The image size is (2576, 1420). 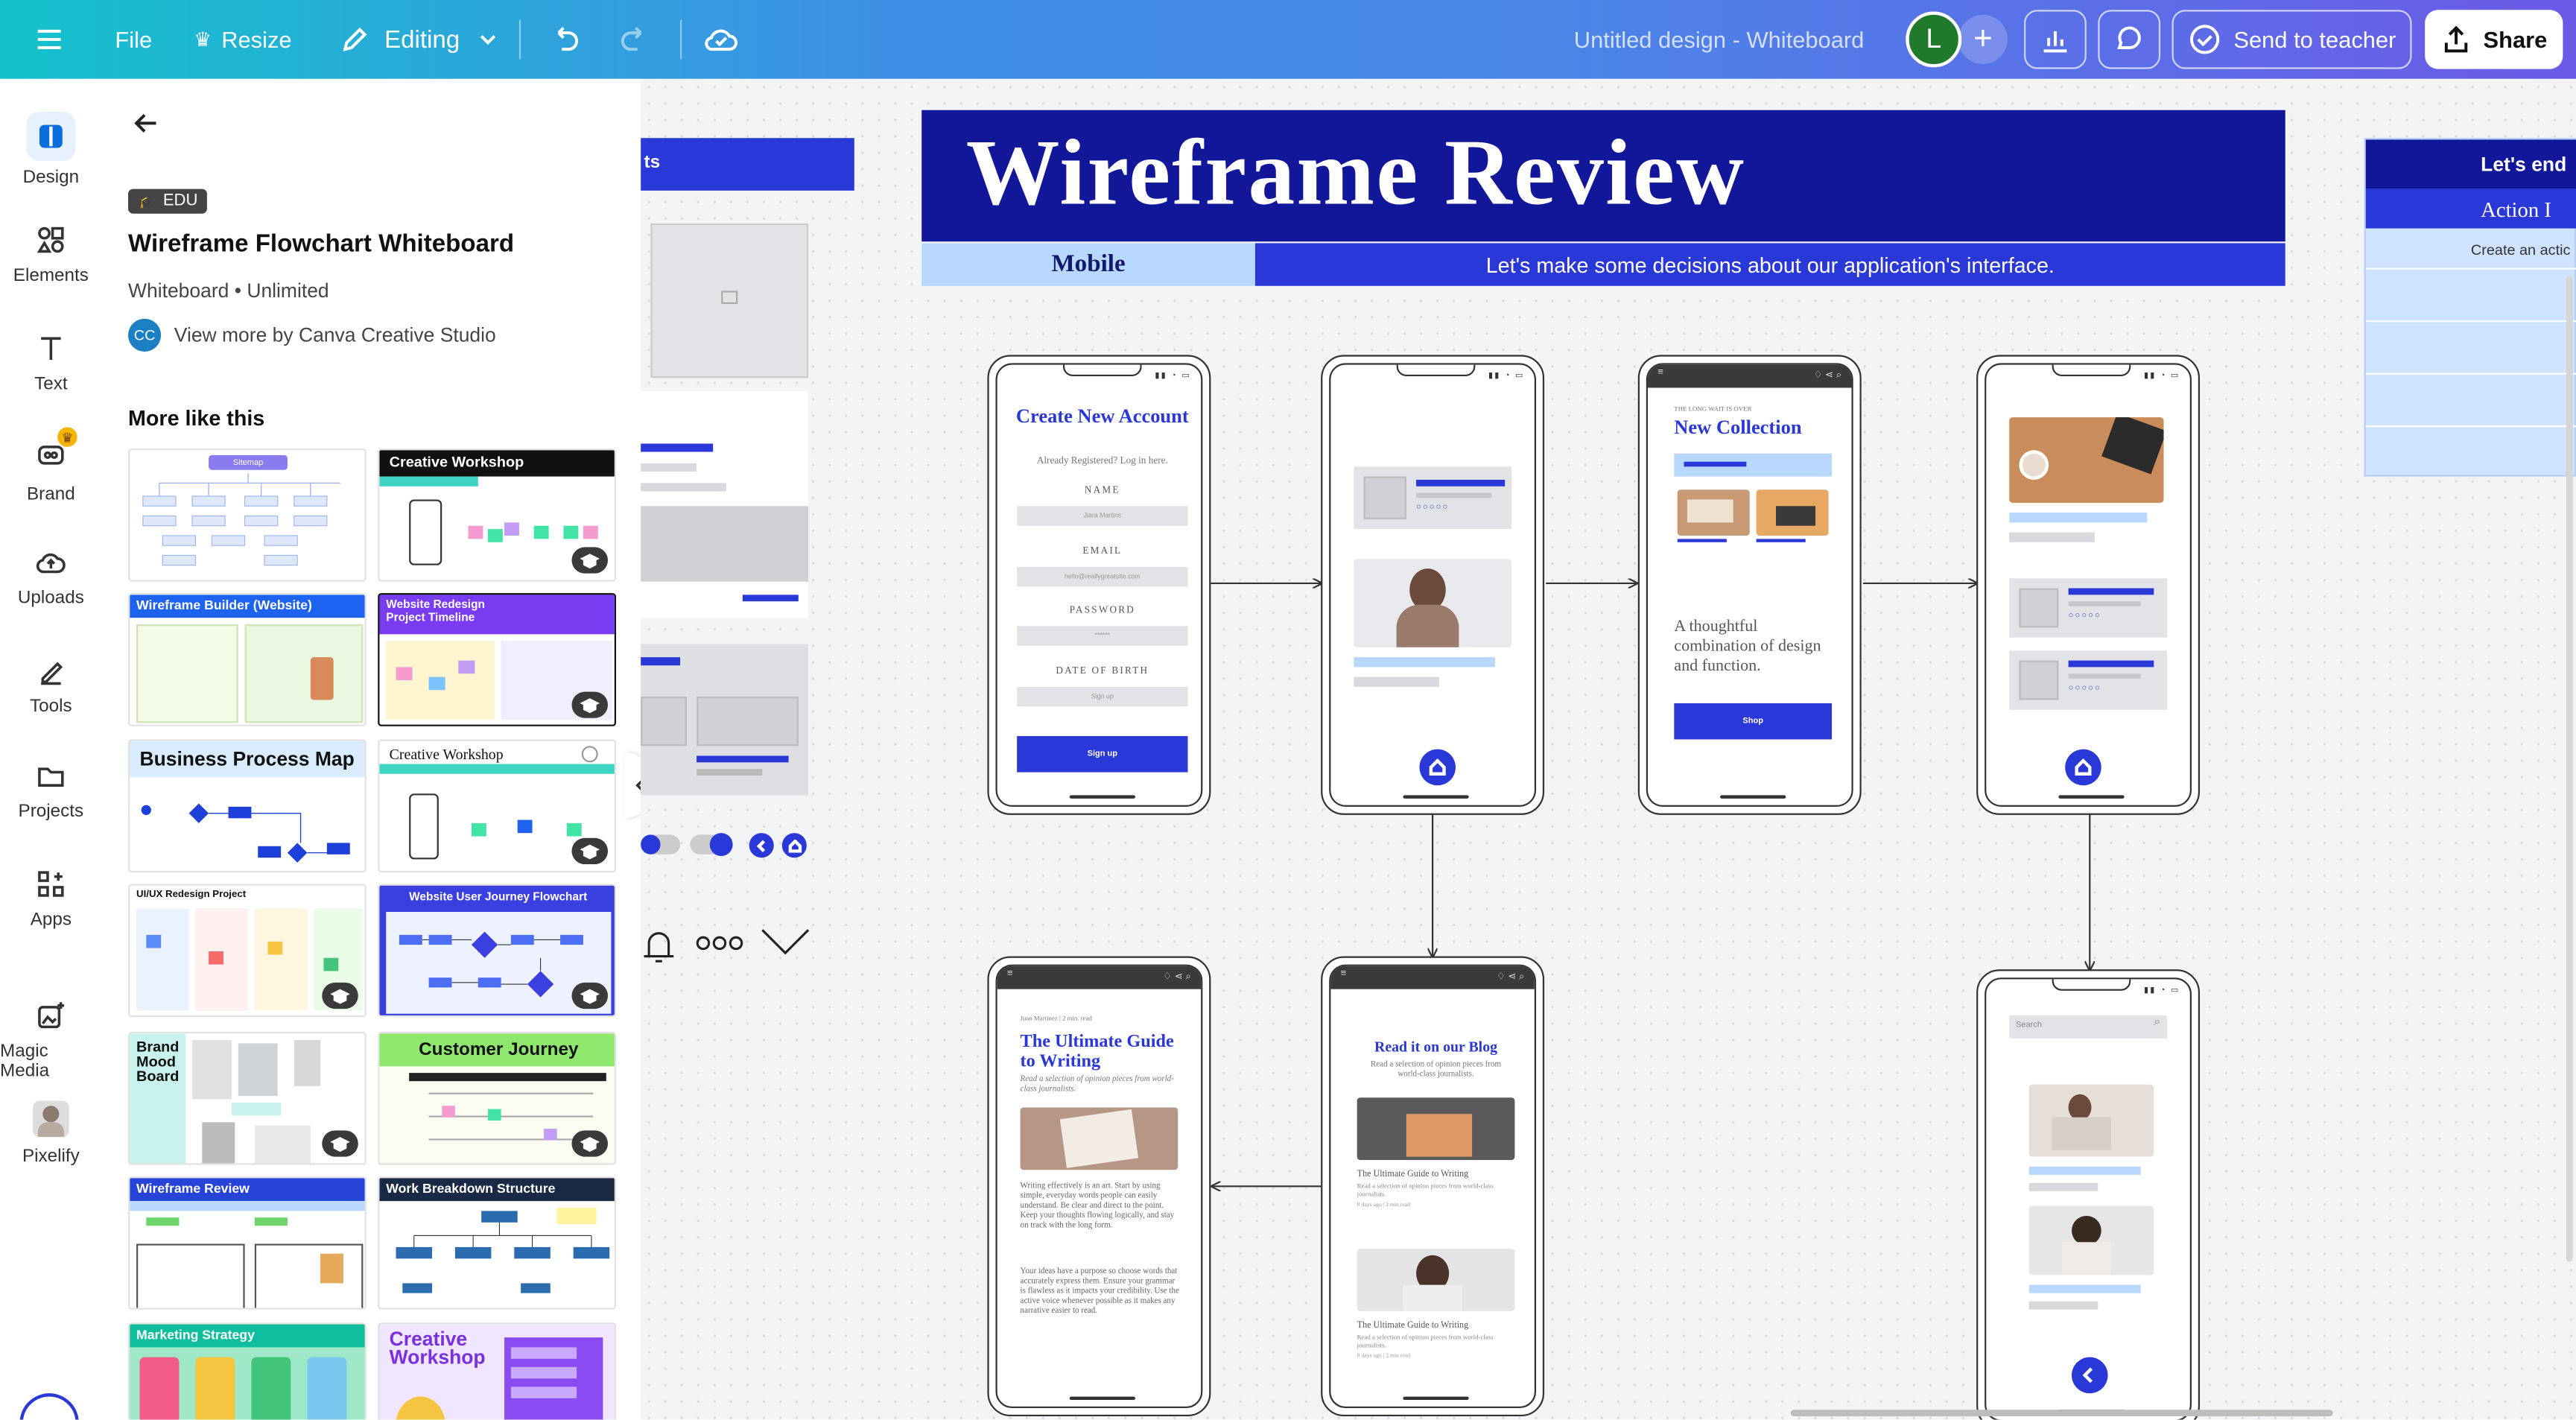 I want to click on rail-item-elements: Elements, so click(x=51, y=255).